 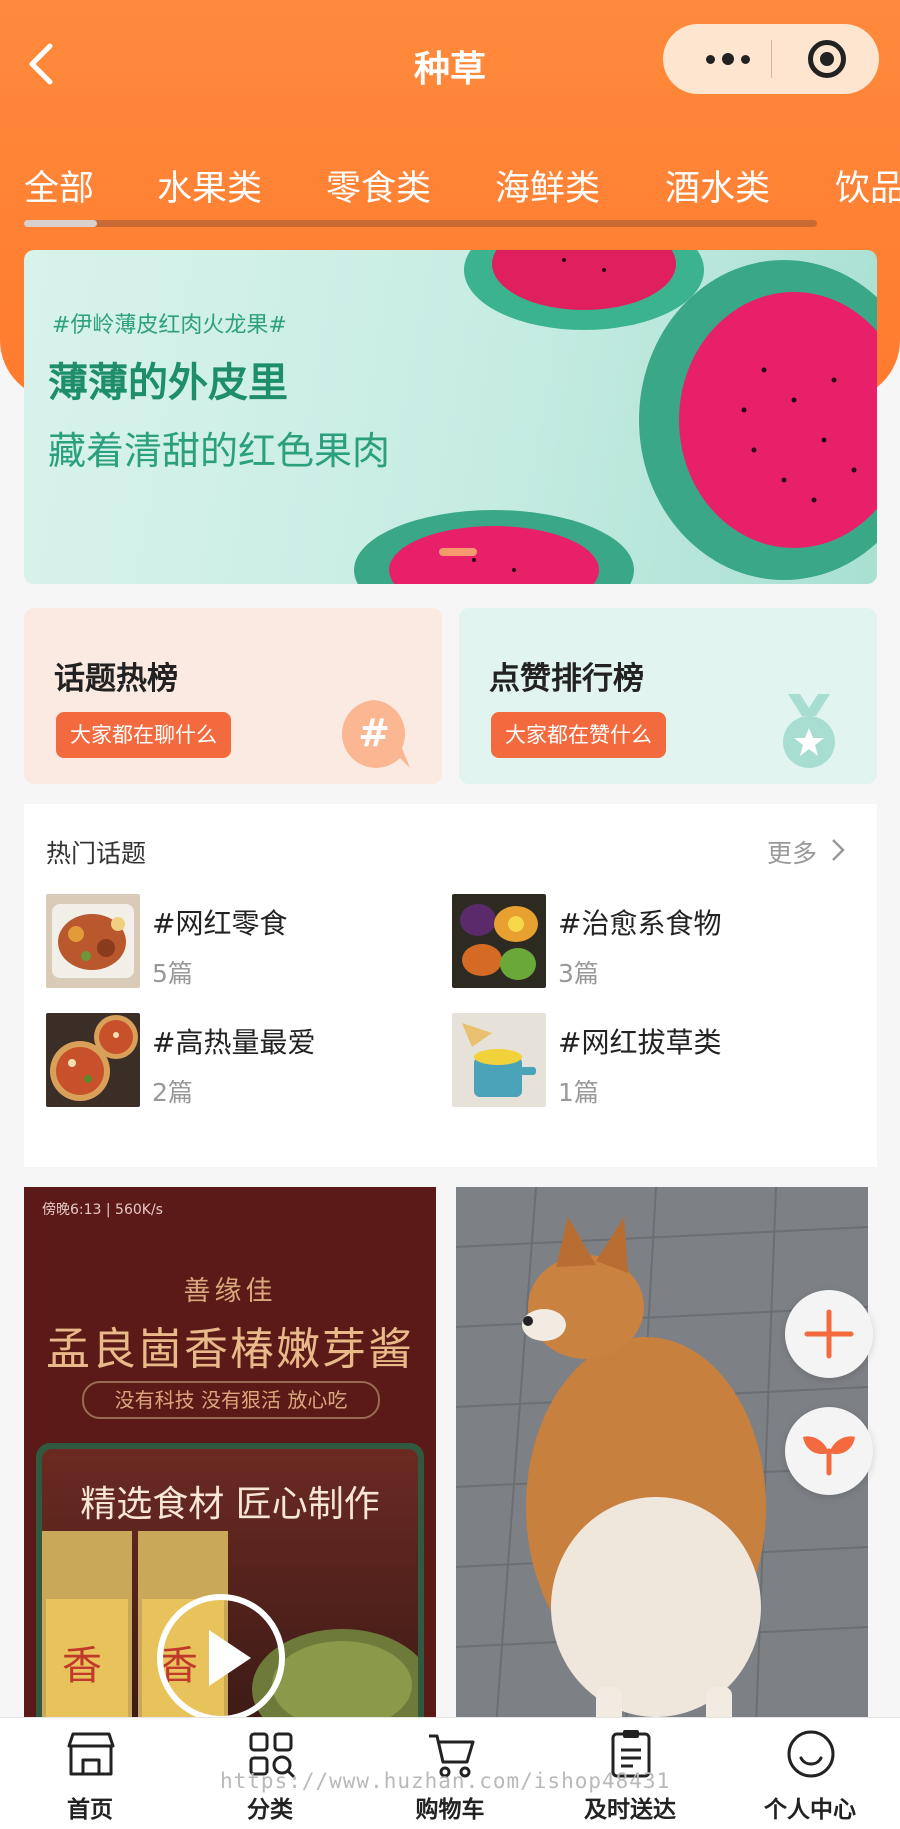 What do you see at coordinates (220, 923) in the screenshot?
I see `topic-name: #网红零食` at bounding box center [220, 923].